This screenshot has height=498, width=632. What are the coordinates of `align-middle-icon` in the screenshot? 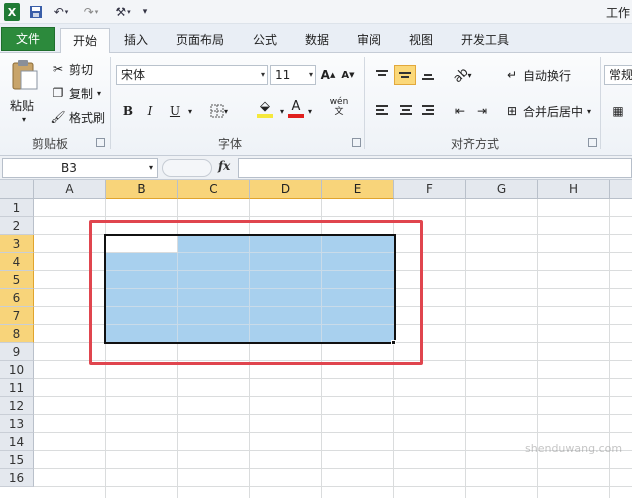 It's located at (405, 75).